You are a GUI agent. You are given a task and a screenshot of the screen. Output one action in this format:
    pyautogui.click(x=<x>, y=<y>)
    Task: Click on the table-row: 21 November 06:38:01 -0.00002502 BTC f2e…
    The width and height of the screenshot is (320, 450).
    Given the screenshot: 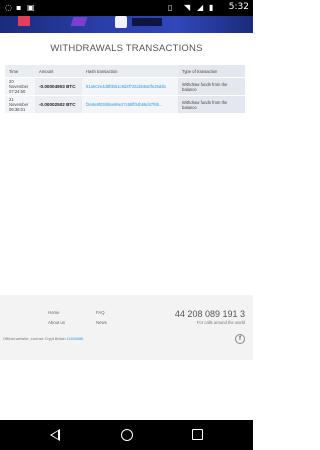 What is the action you would take?
    pyautogui.click(x=125, y=104)
    